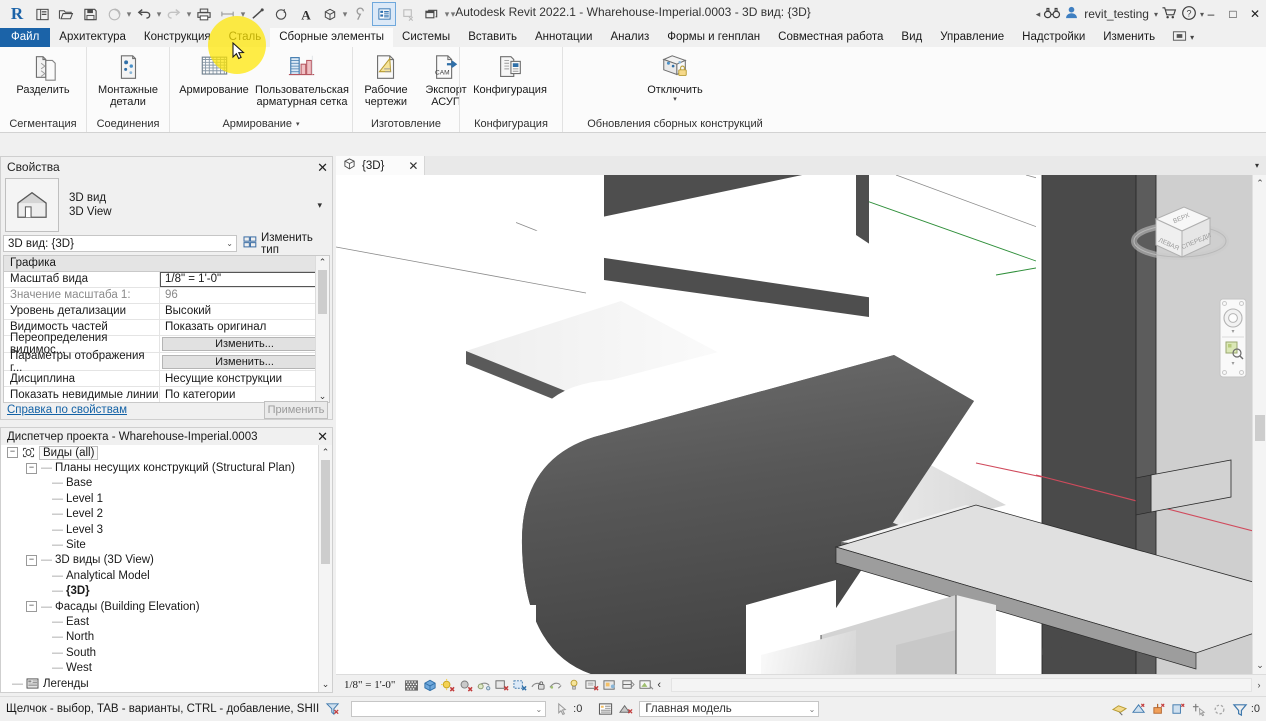  What do you see at coordinates (573, 685) in the screenshot?
I see `reveal-hidden-elements-icon` at bounding box center [573, 685].